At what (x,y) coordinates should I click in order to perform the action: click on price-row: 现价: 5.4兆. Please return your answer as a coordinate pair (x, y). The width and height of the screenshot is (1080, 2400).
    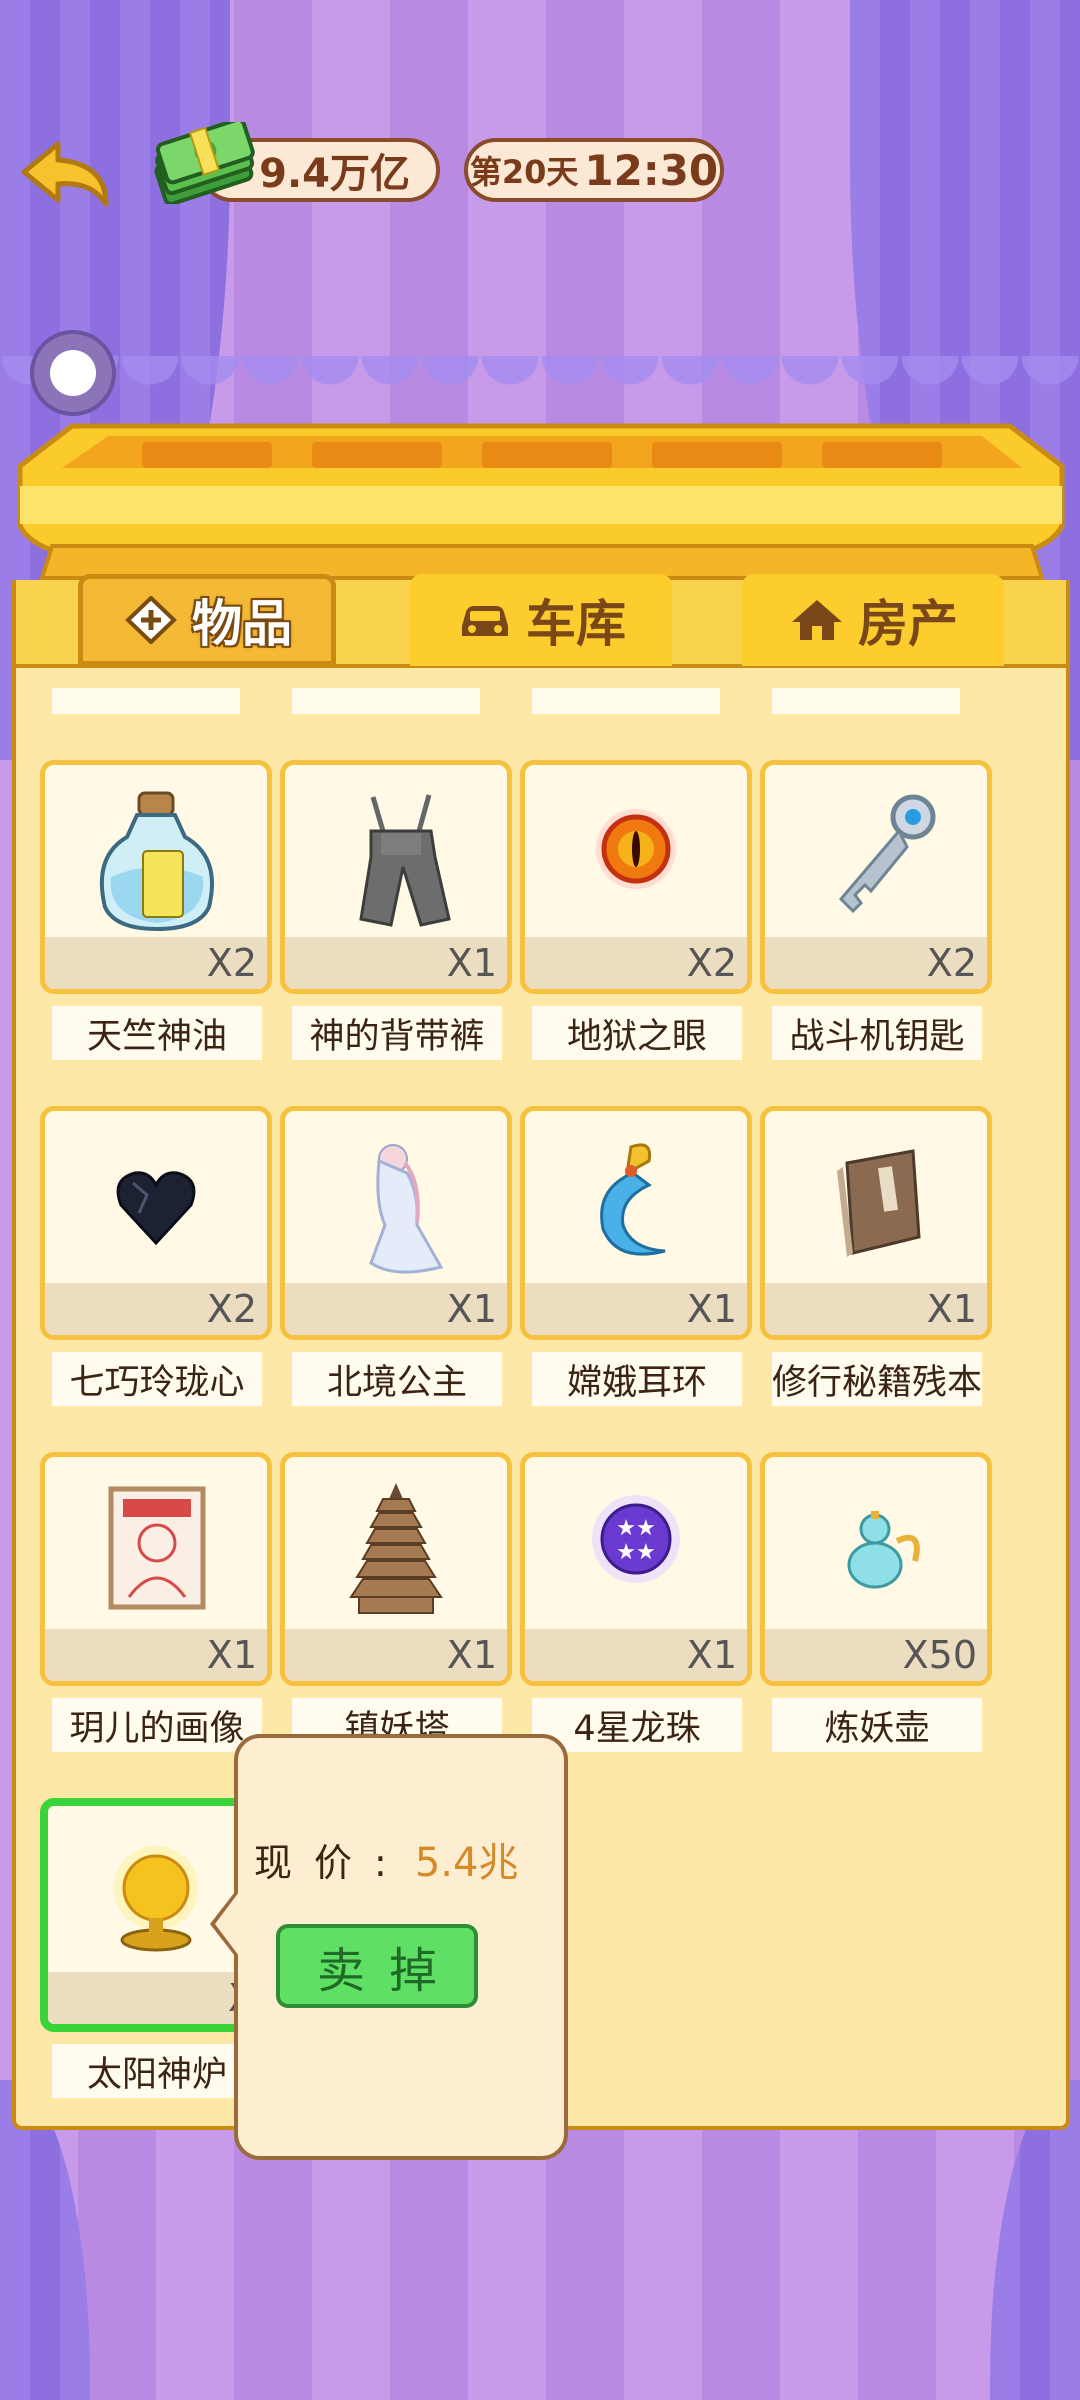
    Looking at the image, I should click on (386, 1859).